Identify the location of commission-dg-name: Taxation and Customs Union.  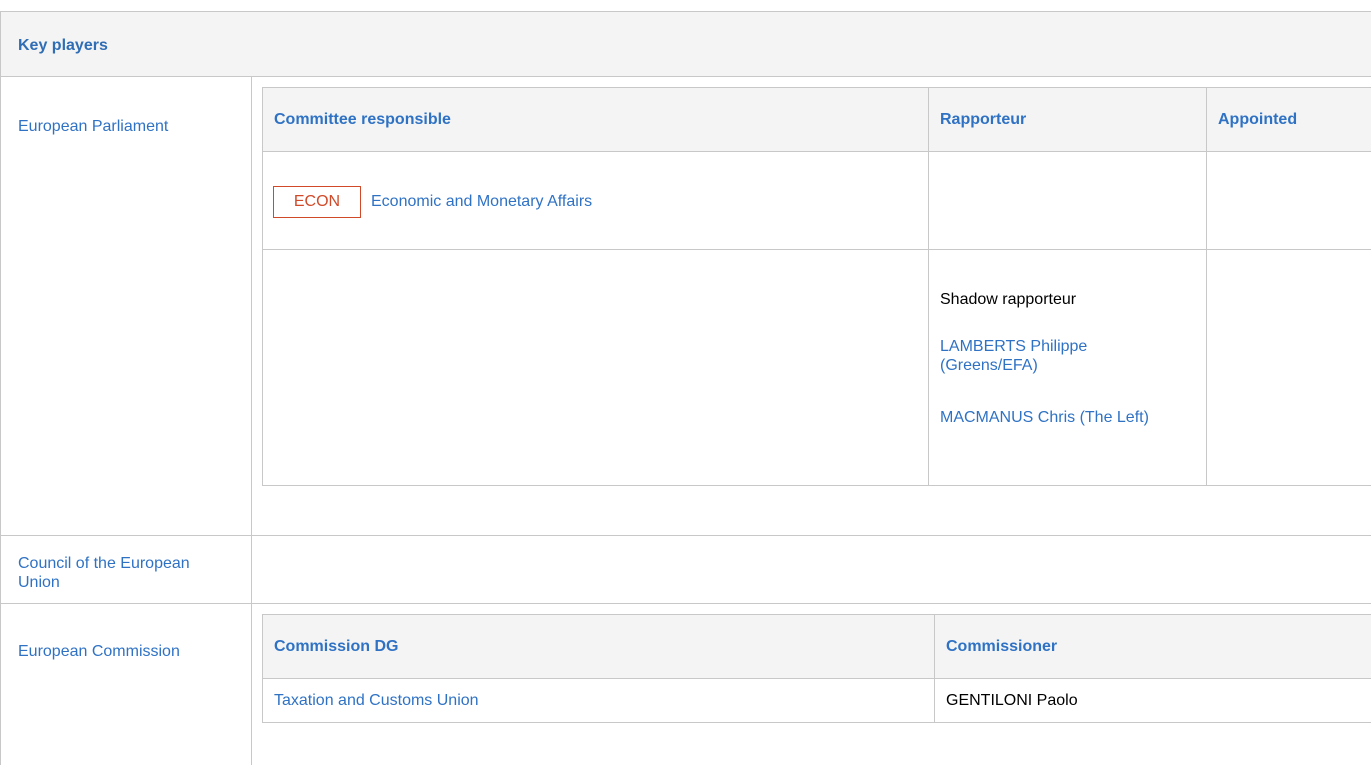
(376, 700).